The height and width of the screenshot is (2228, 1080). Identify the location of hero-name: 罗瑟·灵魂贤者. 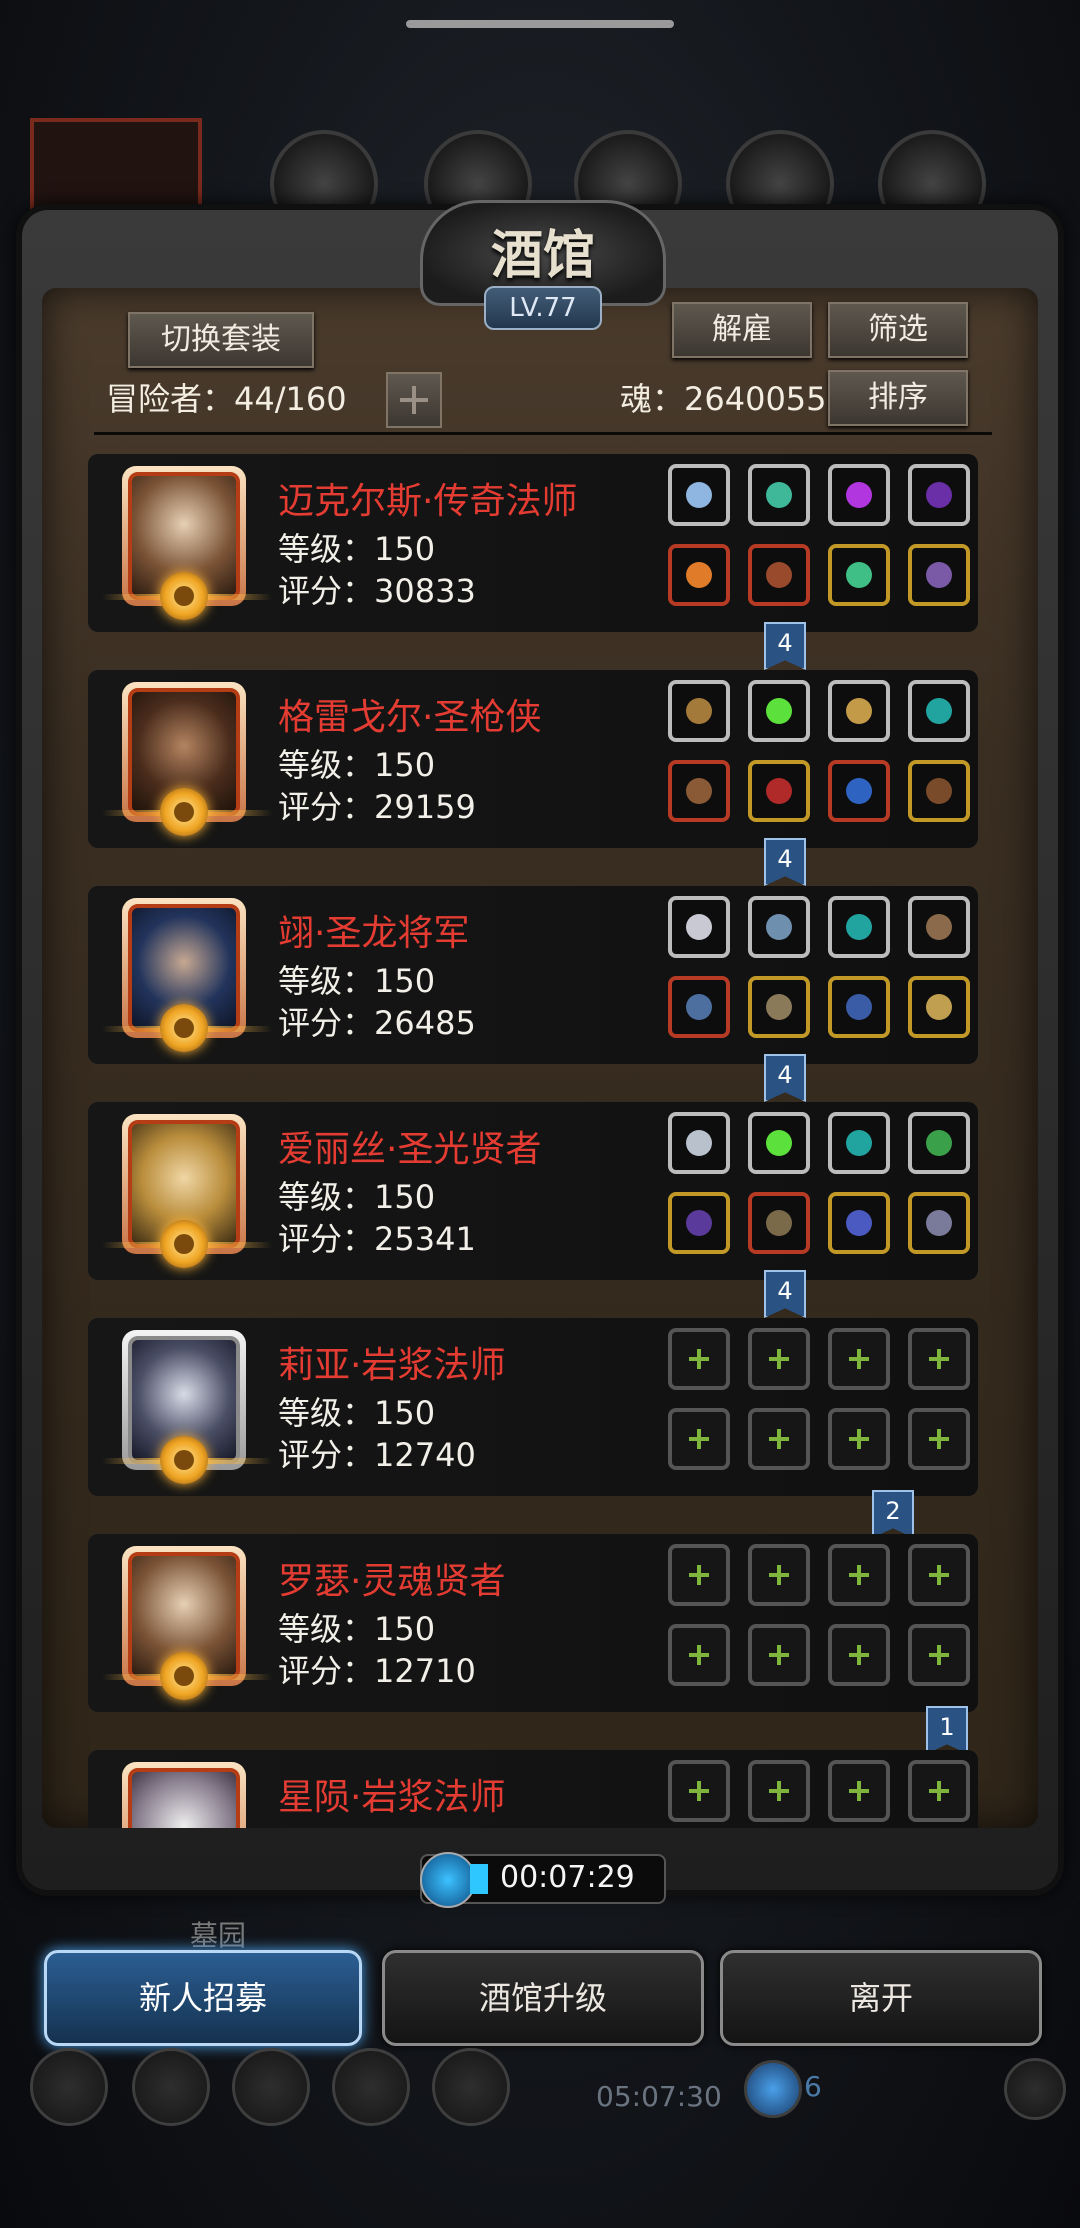
(392, 1581).